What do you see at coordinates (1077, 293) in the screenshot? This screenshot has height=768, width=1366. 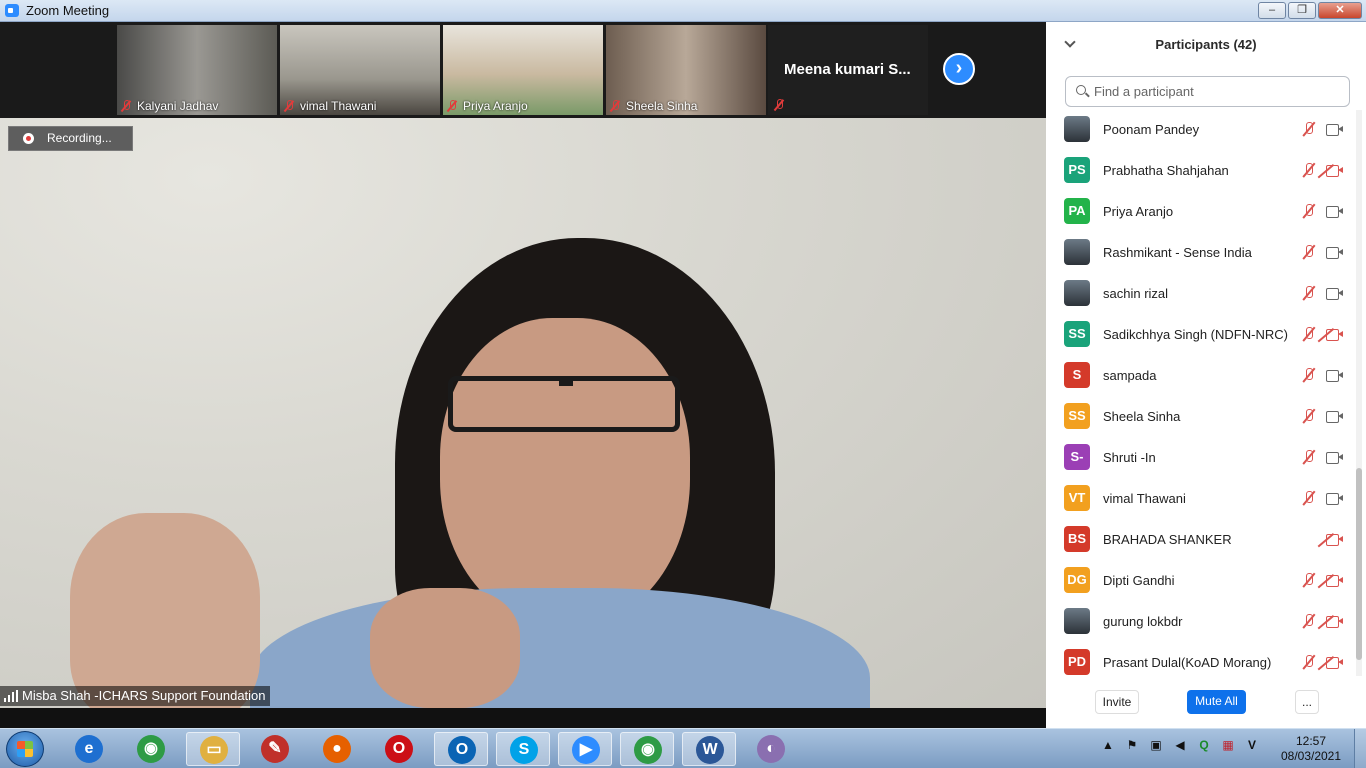 I see `participant-avatar` at bounding box center [1077, 293].